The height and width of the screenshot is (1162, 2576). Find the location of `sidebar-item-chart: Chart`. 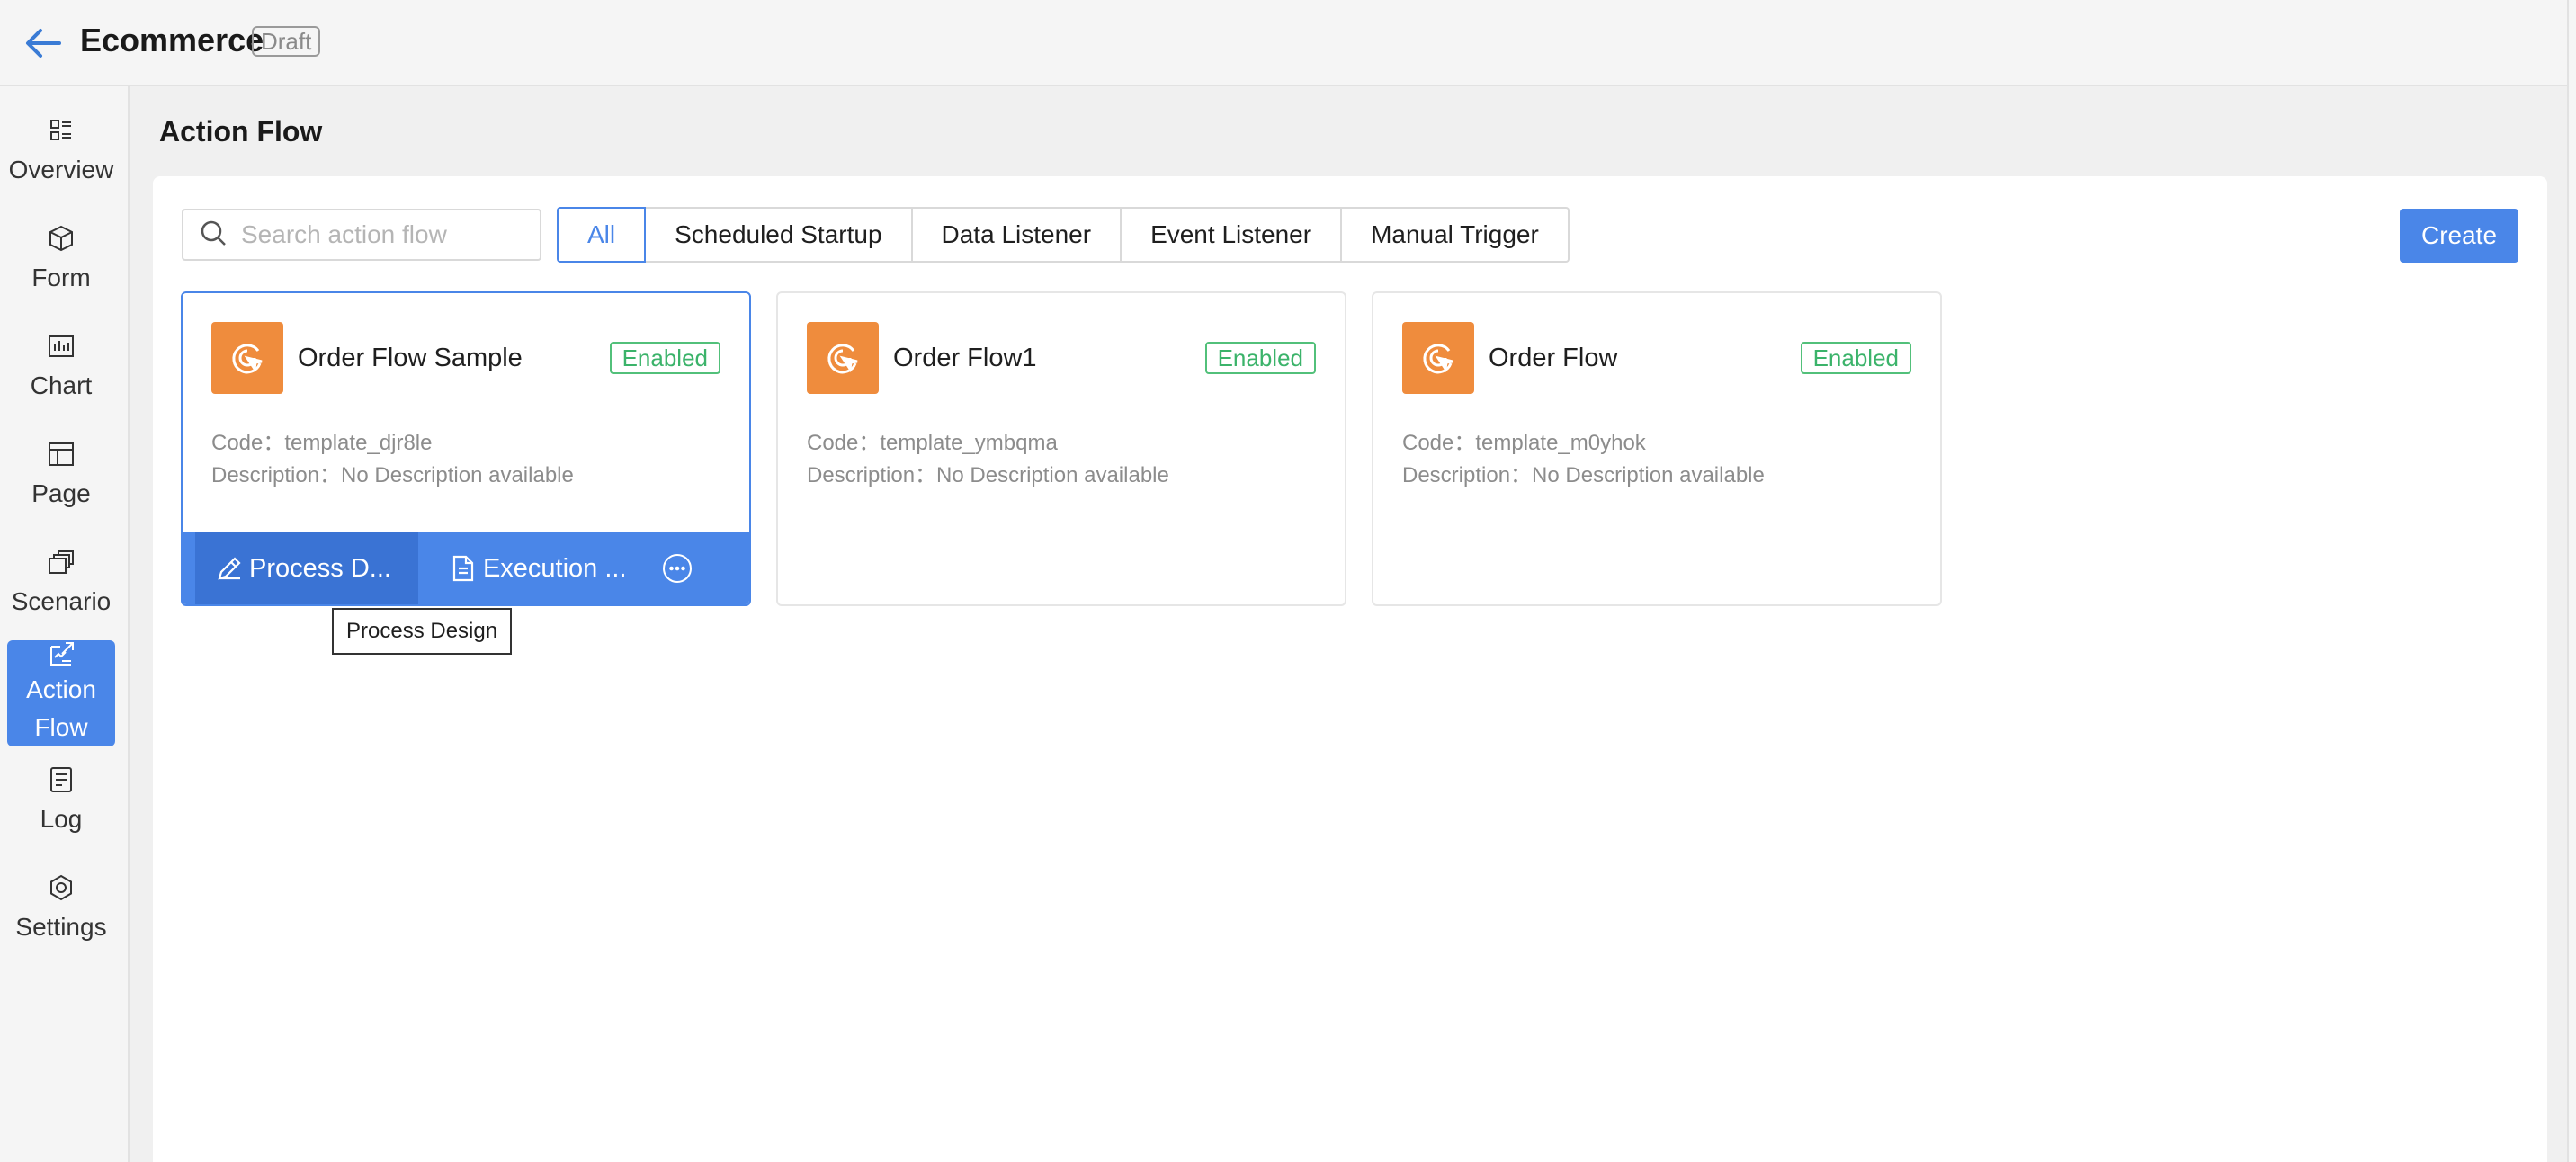

sidebar-item-chart: Chart is located at coordinates (61, 368).